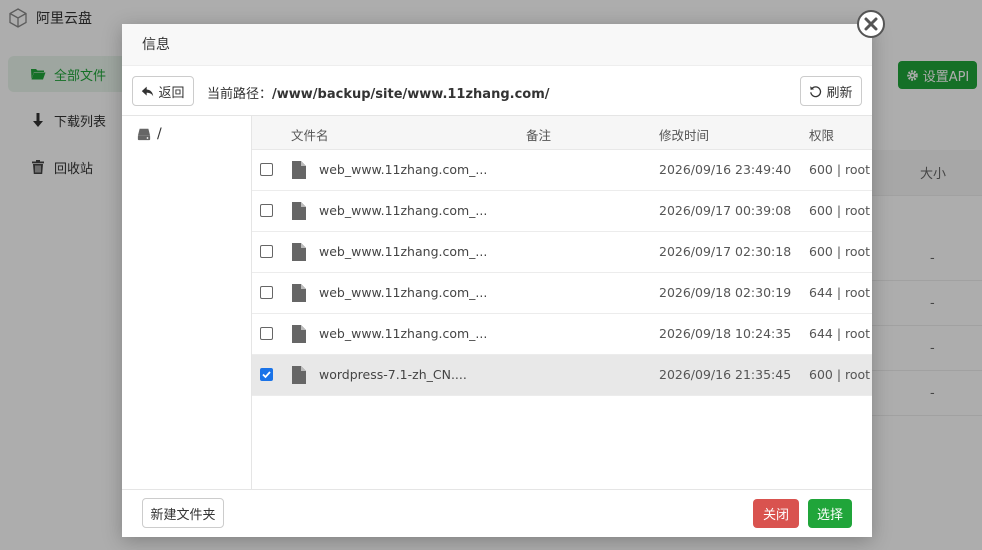 This screenshot has height=550, width=982. I want to click on column-header-perm: 权限, so click(821, 134).